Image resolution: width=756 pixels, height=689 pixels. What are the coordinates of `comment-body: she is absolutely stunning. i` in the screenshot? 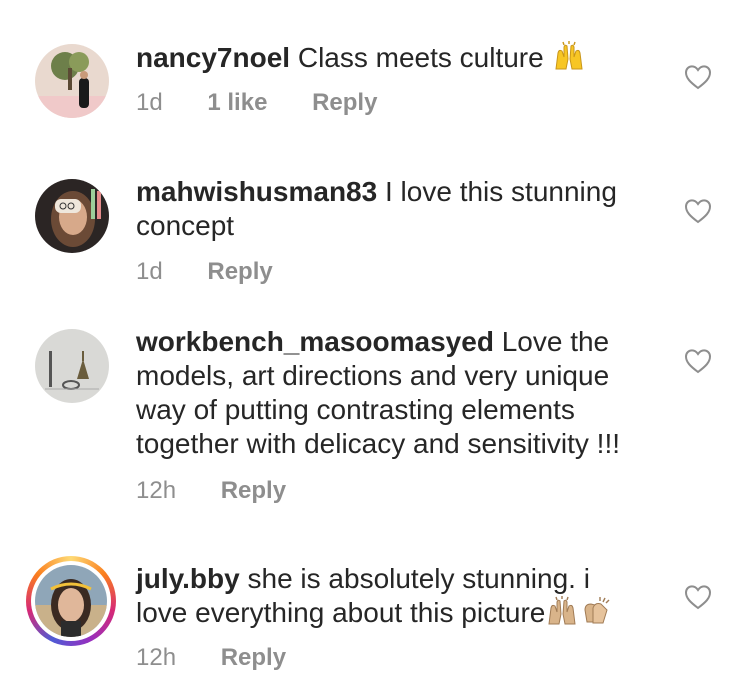 It's located at (418, 578).